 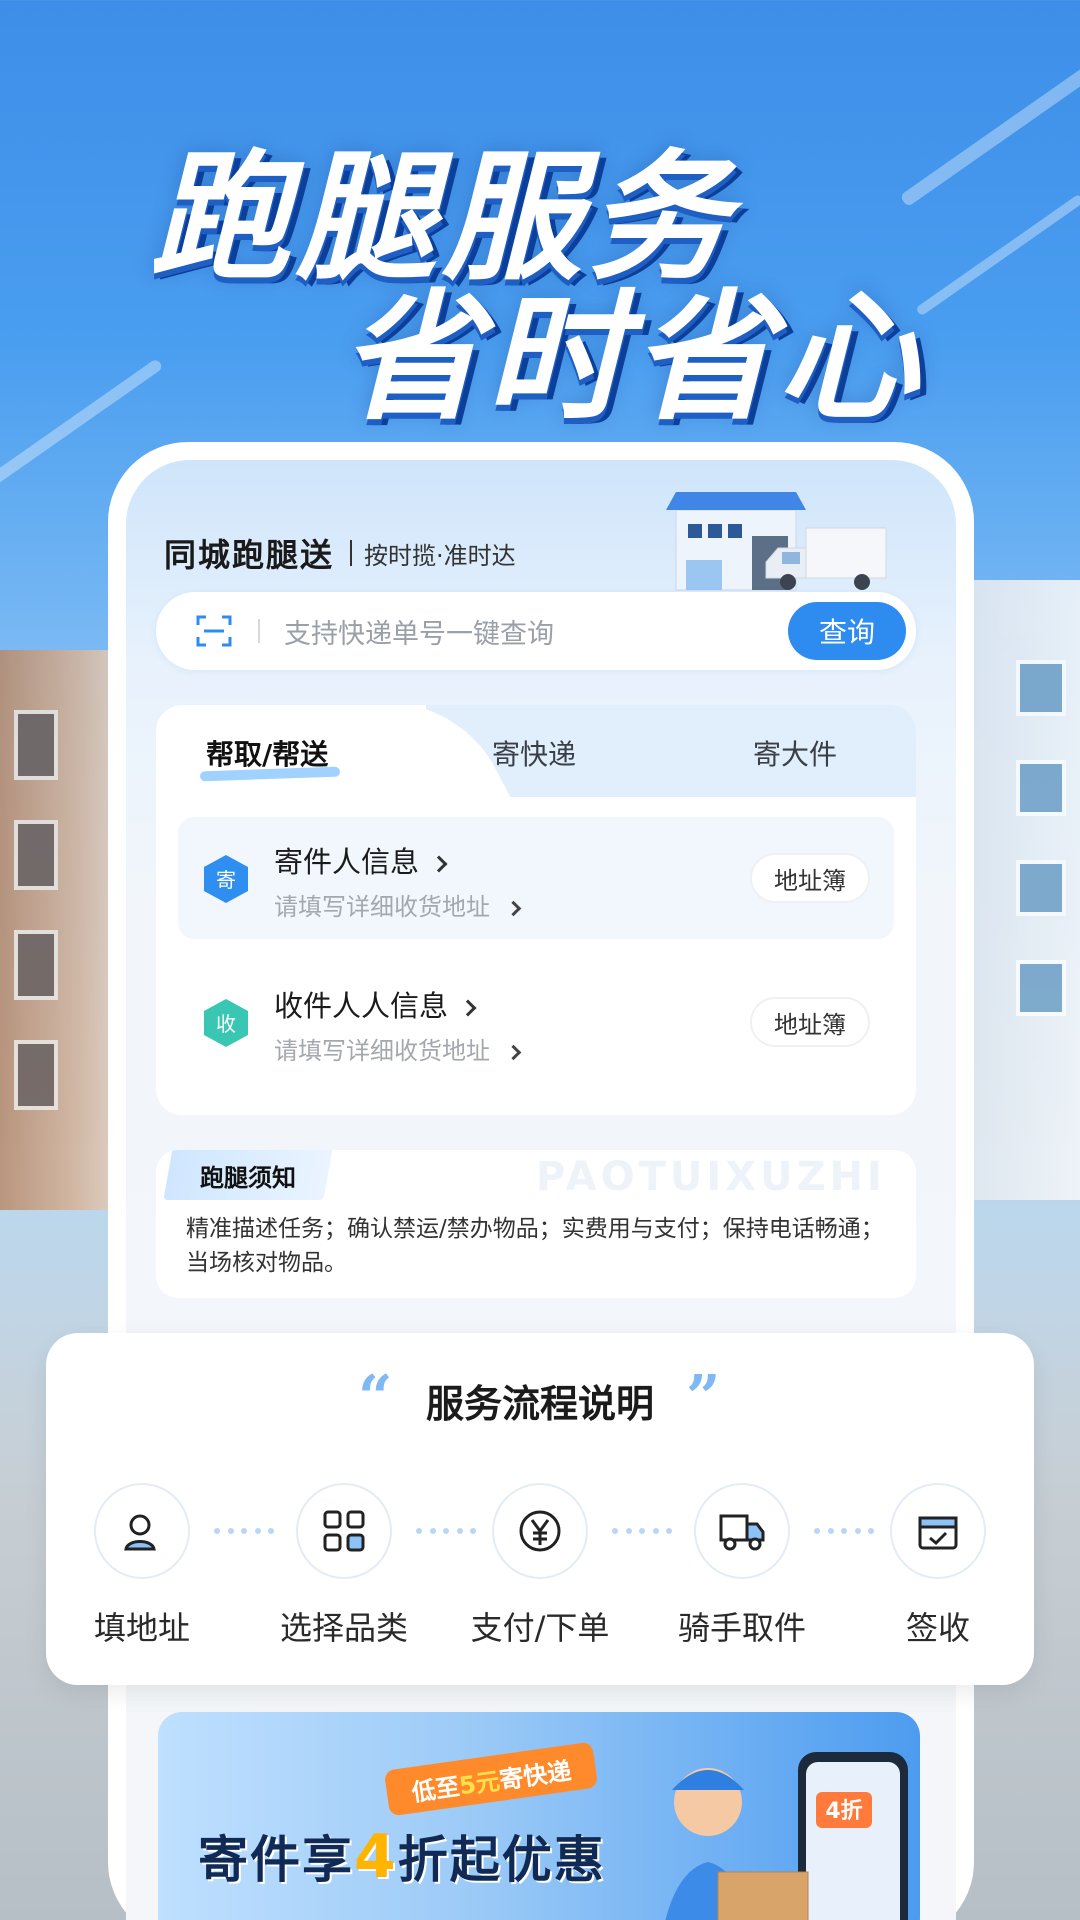 I want to click on receive-badge-icon: 收, so click(x=226, y=1023).